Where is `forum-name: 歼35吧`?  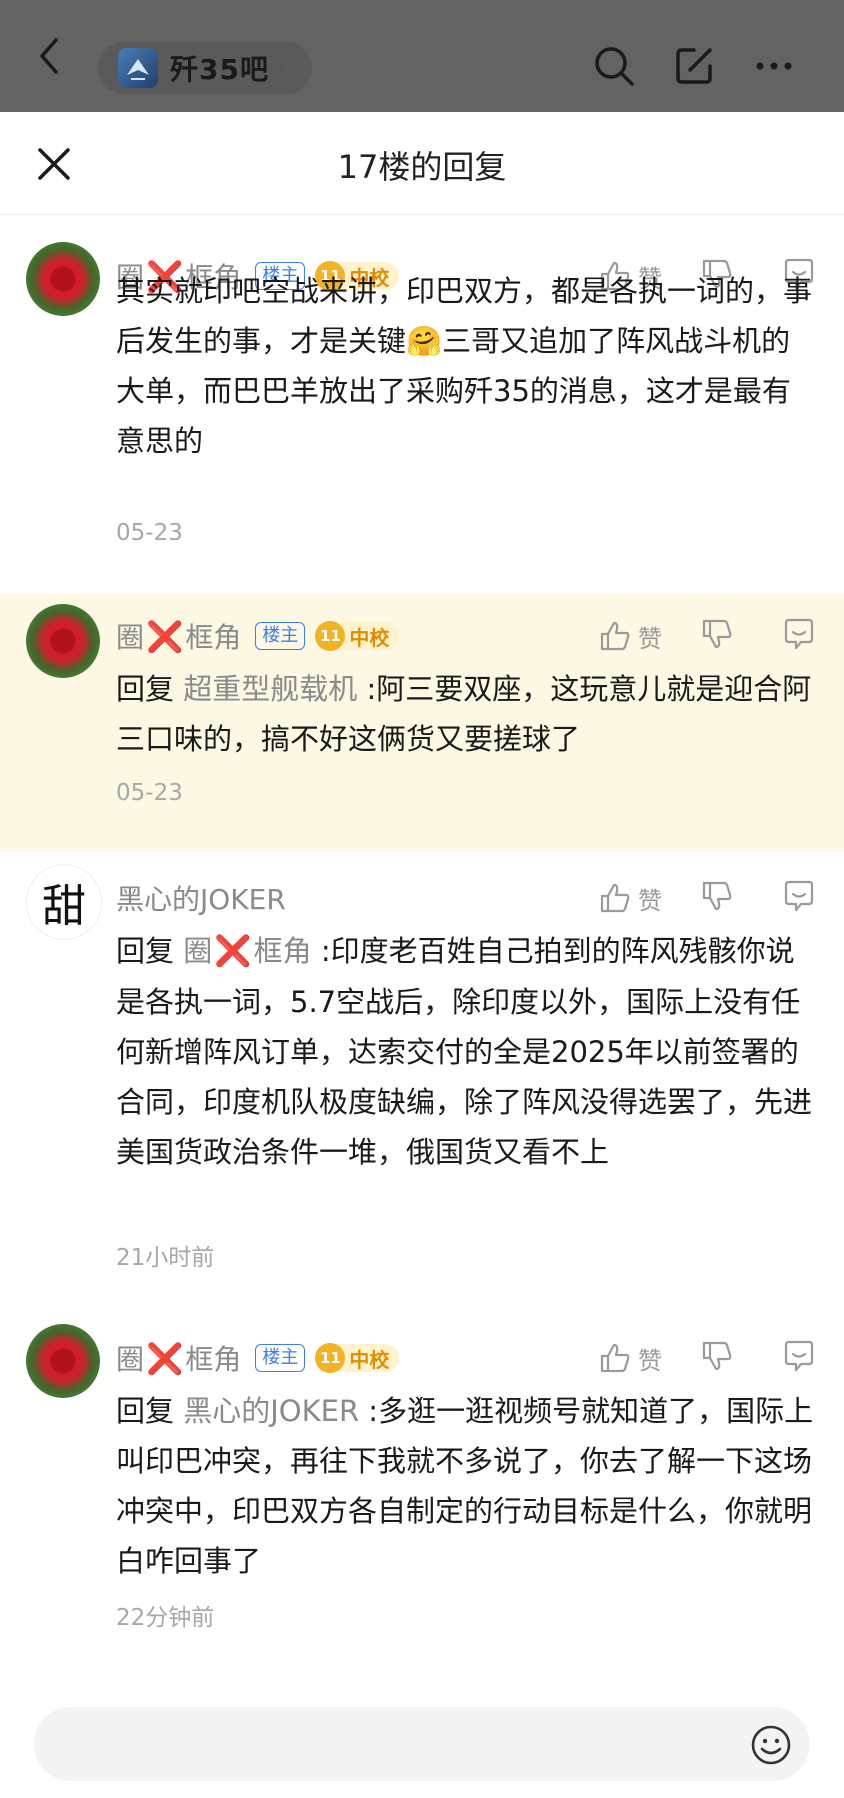 forum-name: 歼35吧 is located at coordinates (219, 69).